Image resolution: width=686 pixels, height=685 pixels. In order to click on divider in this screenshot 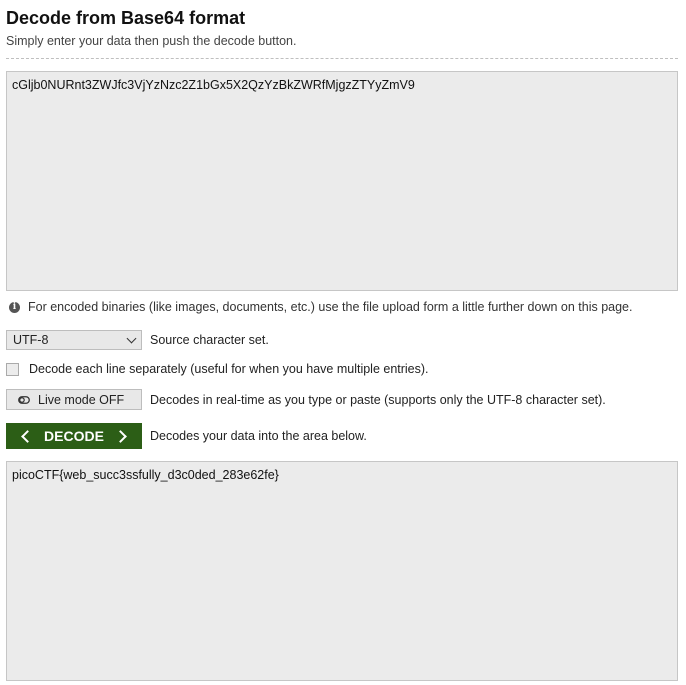, I will do `click(342, 58)`.